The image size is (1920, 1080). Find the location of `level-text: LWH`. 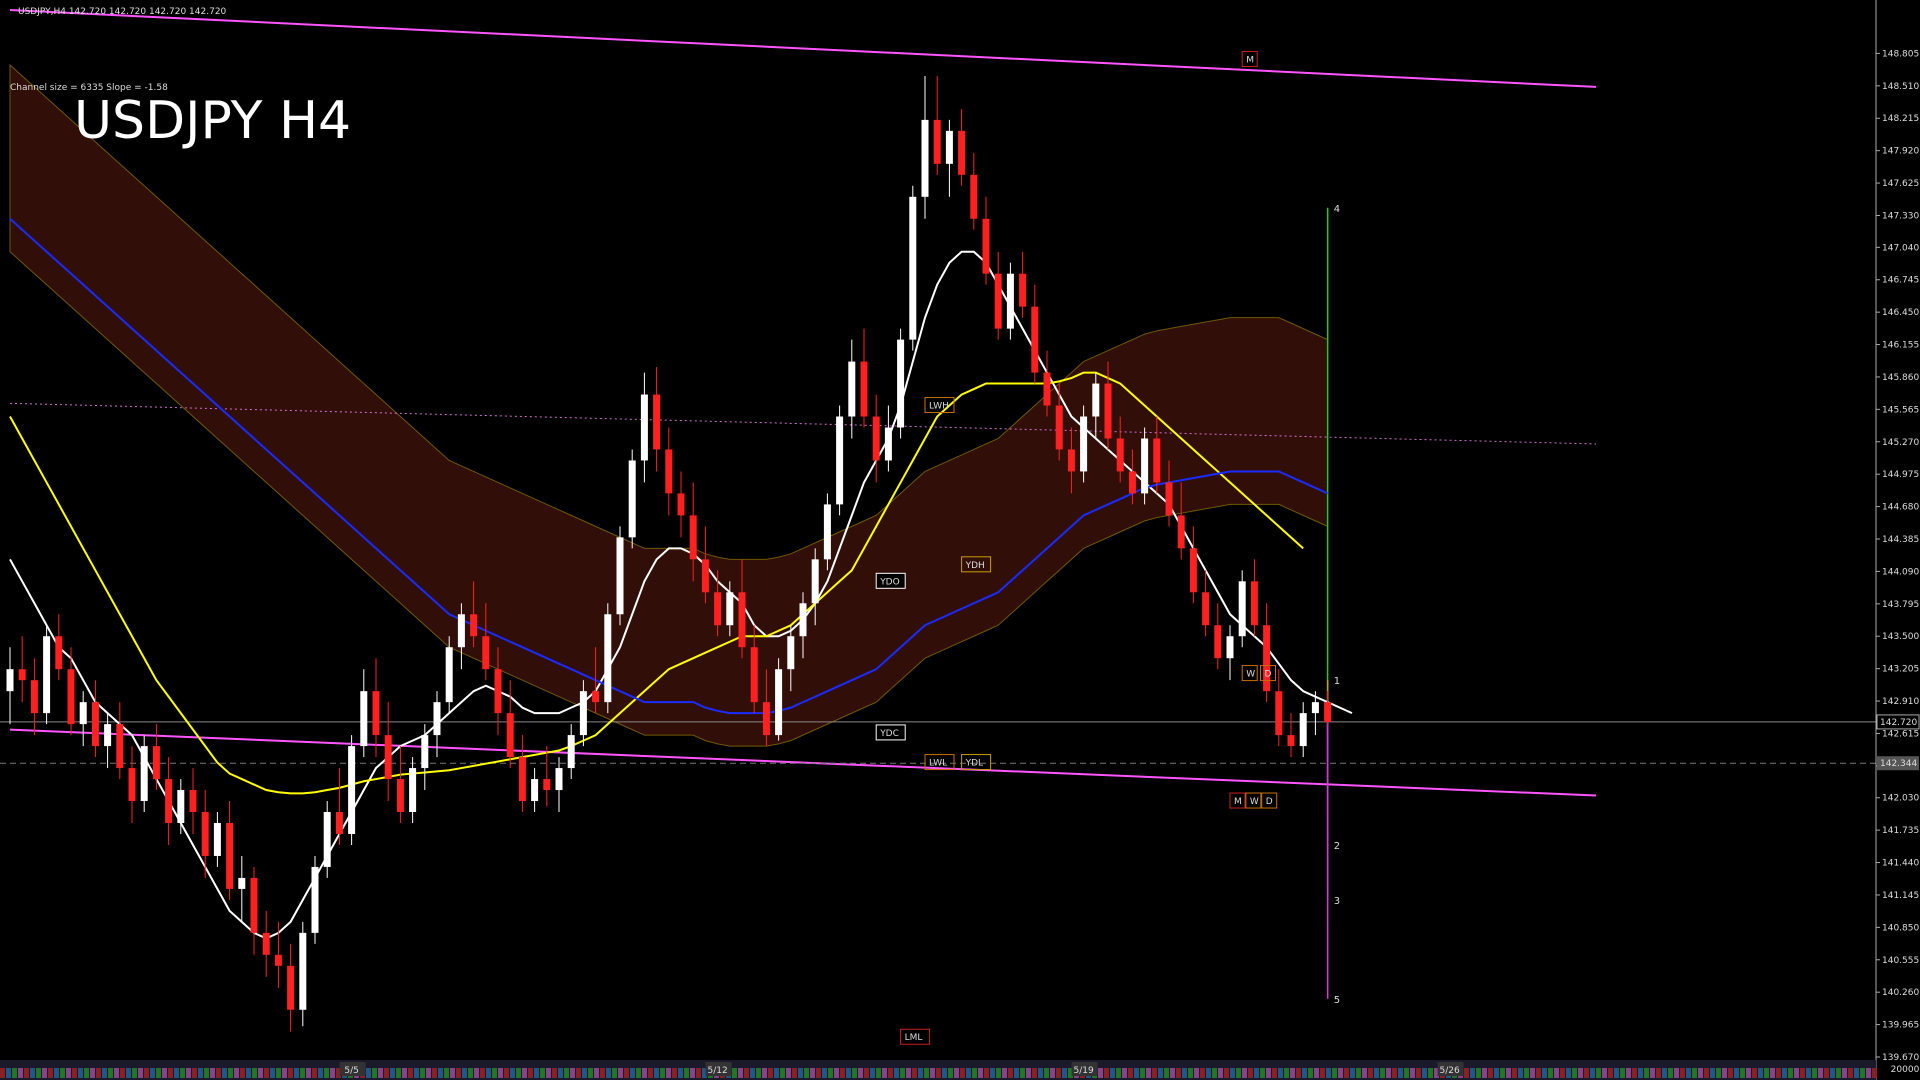

level-text: LWH is located at coordinates (939, 407).